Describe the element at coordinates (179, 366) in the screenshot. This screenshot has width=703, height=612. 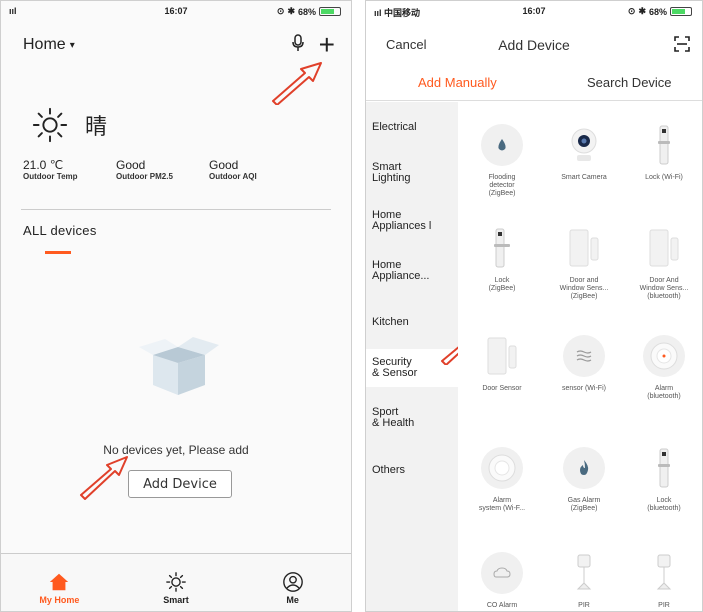
I see `empty-box-icon` at that location.